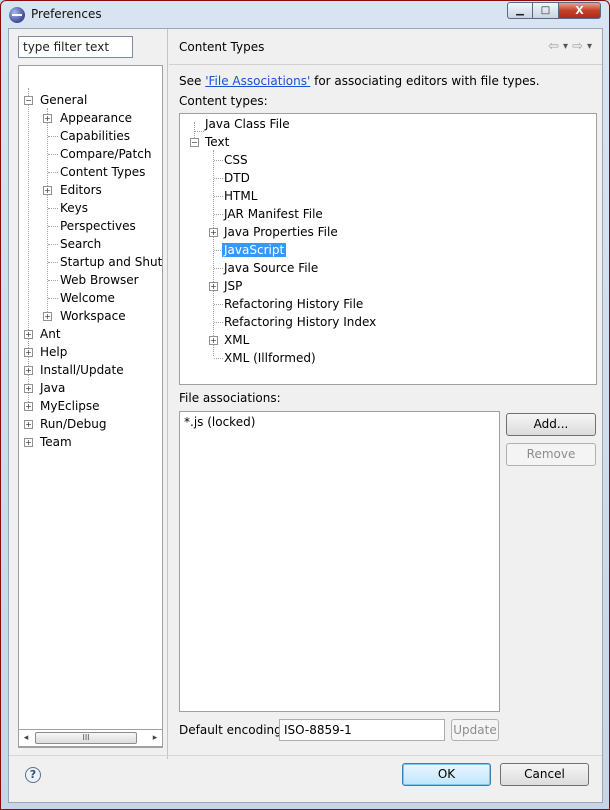  Describe the element at coordinates (95, 136) in the screenshot. I see `tree-item-capabilities: Capabilities` at that location.